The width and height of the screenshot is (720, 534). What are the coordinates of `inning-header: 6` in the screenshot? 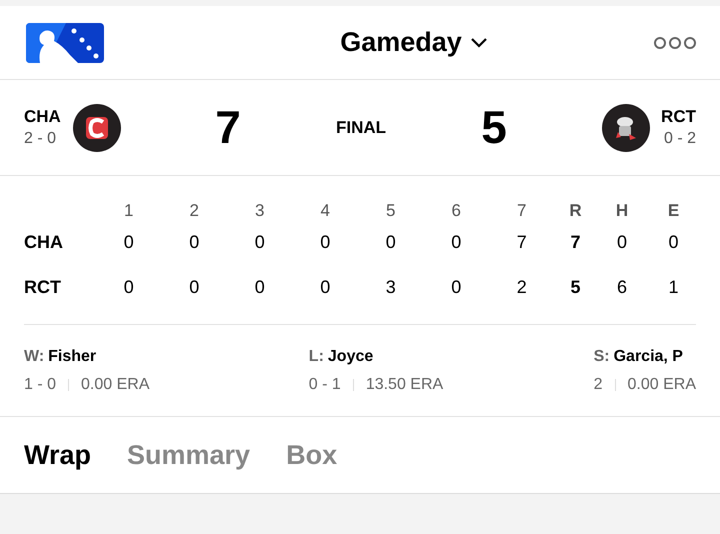 It's located at (456, 211).